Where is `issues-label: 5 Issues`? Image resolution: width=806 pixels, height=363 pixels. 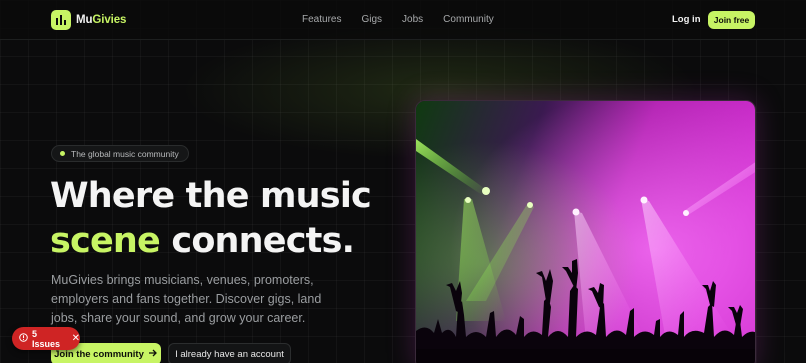
issues-label: 5 Issues is located at coordinates (46, 338).